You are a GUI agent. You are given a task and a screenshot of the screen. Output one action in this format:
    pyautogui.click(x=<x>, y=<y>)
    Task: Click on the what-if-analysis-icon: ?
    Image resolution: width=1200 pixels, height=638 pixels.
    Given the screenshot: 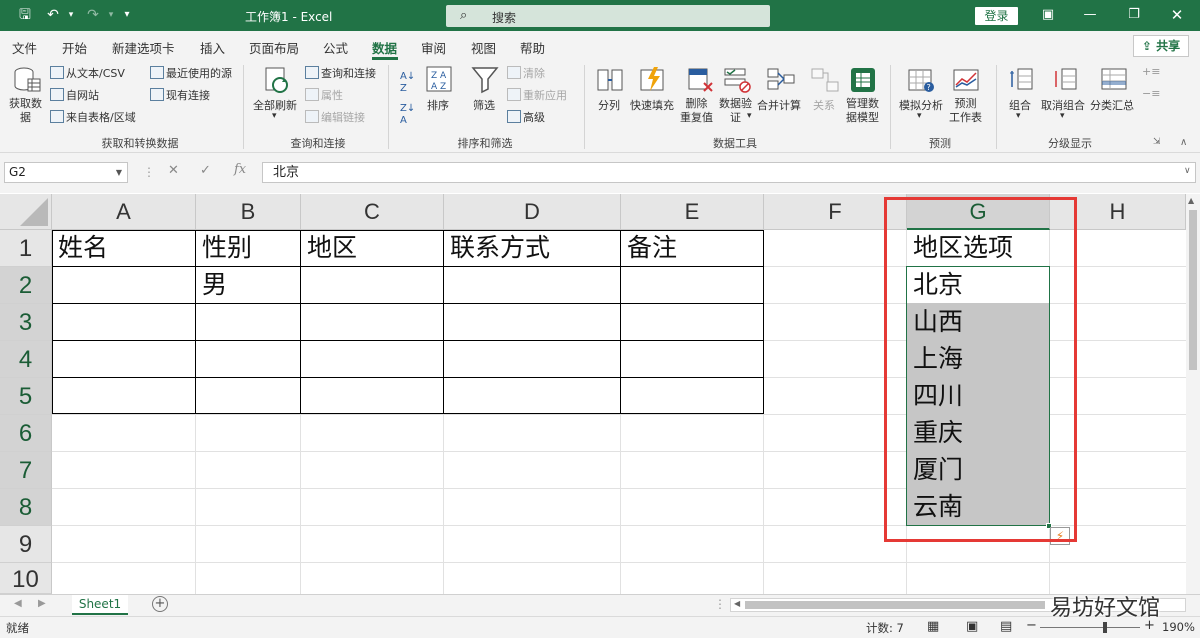 What is the action you would take?
    pyautogui.click(x=921, y=80)
    